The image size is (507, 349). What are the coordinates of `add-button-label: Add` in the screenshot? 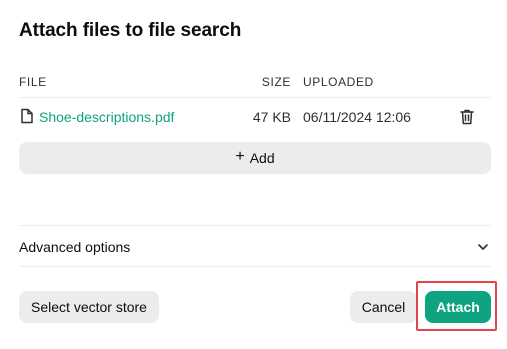 It's located at (262, 158).